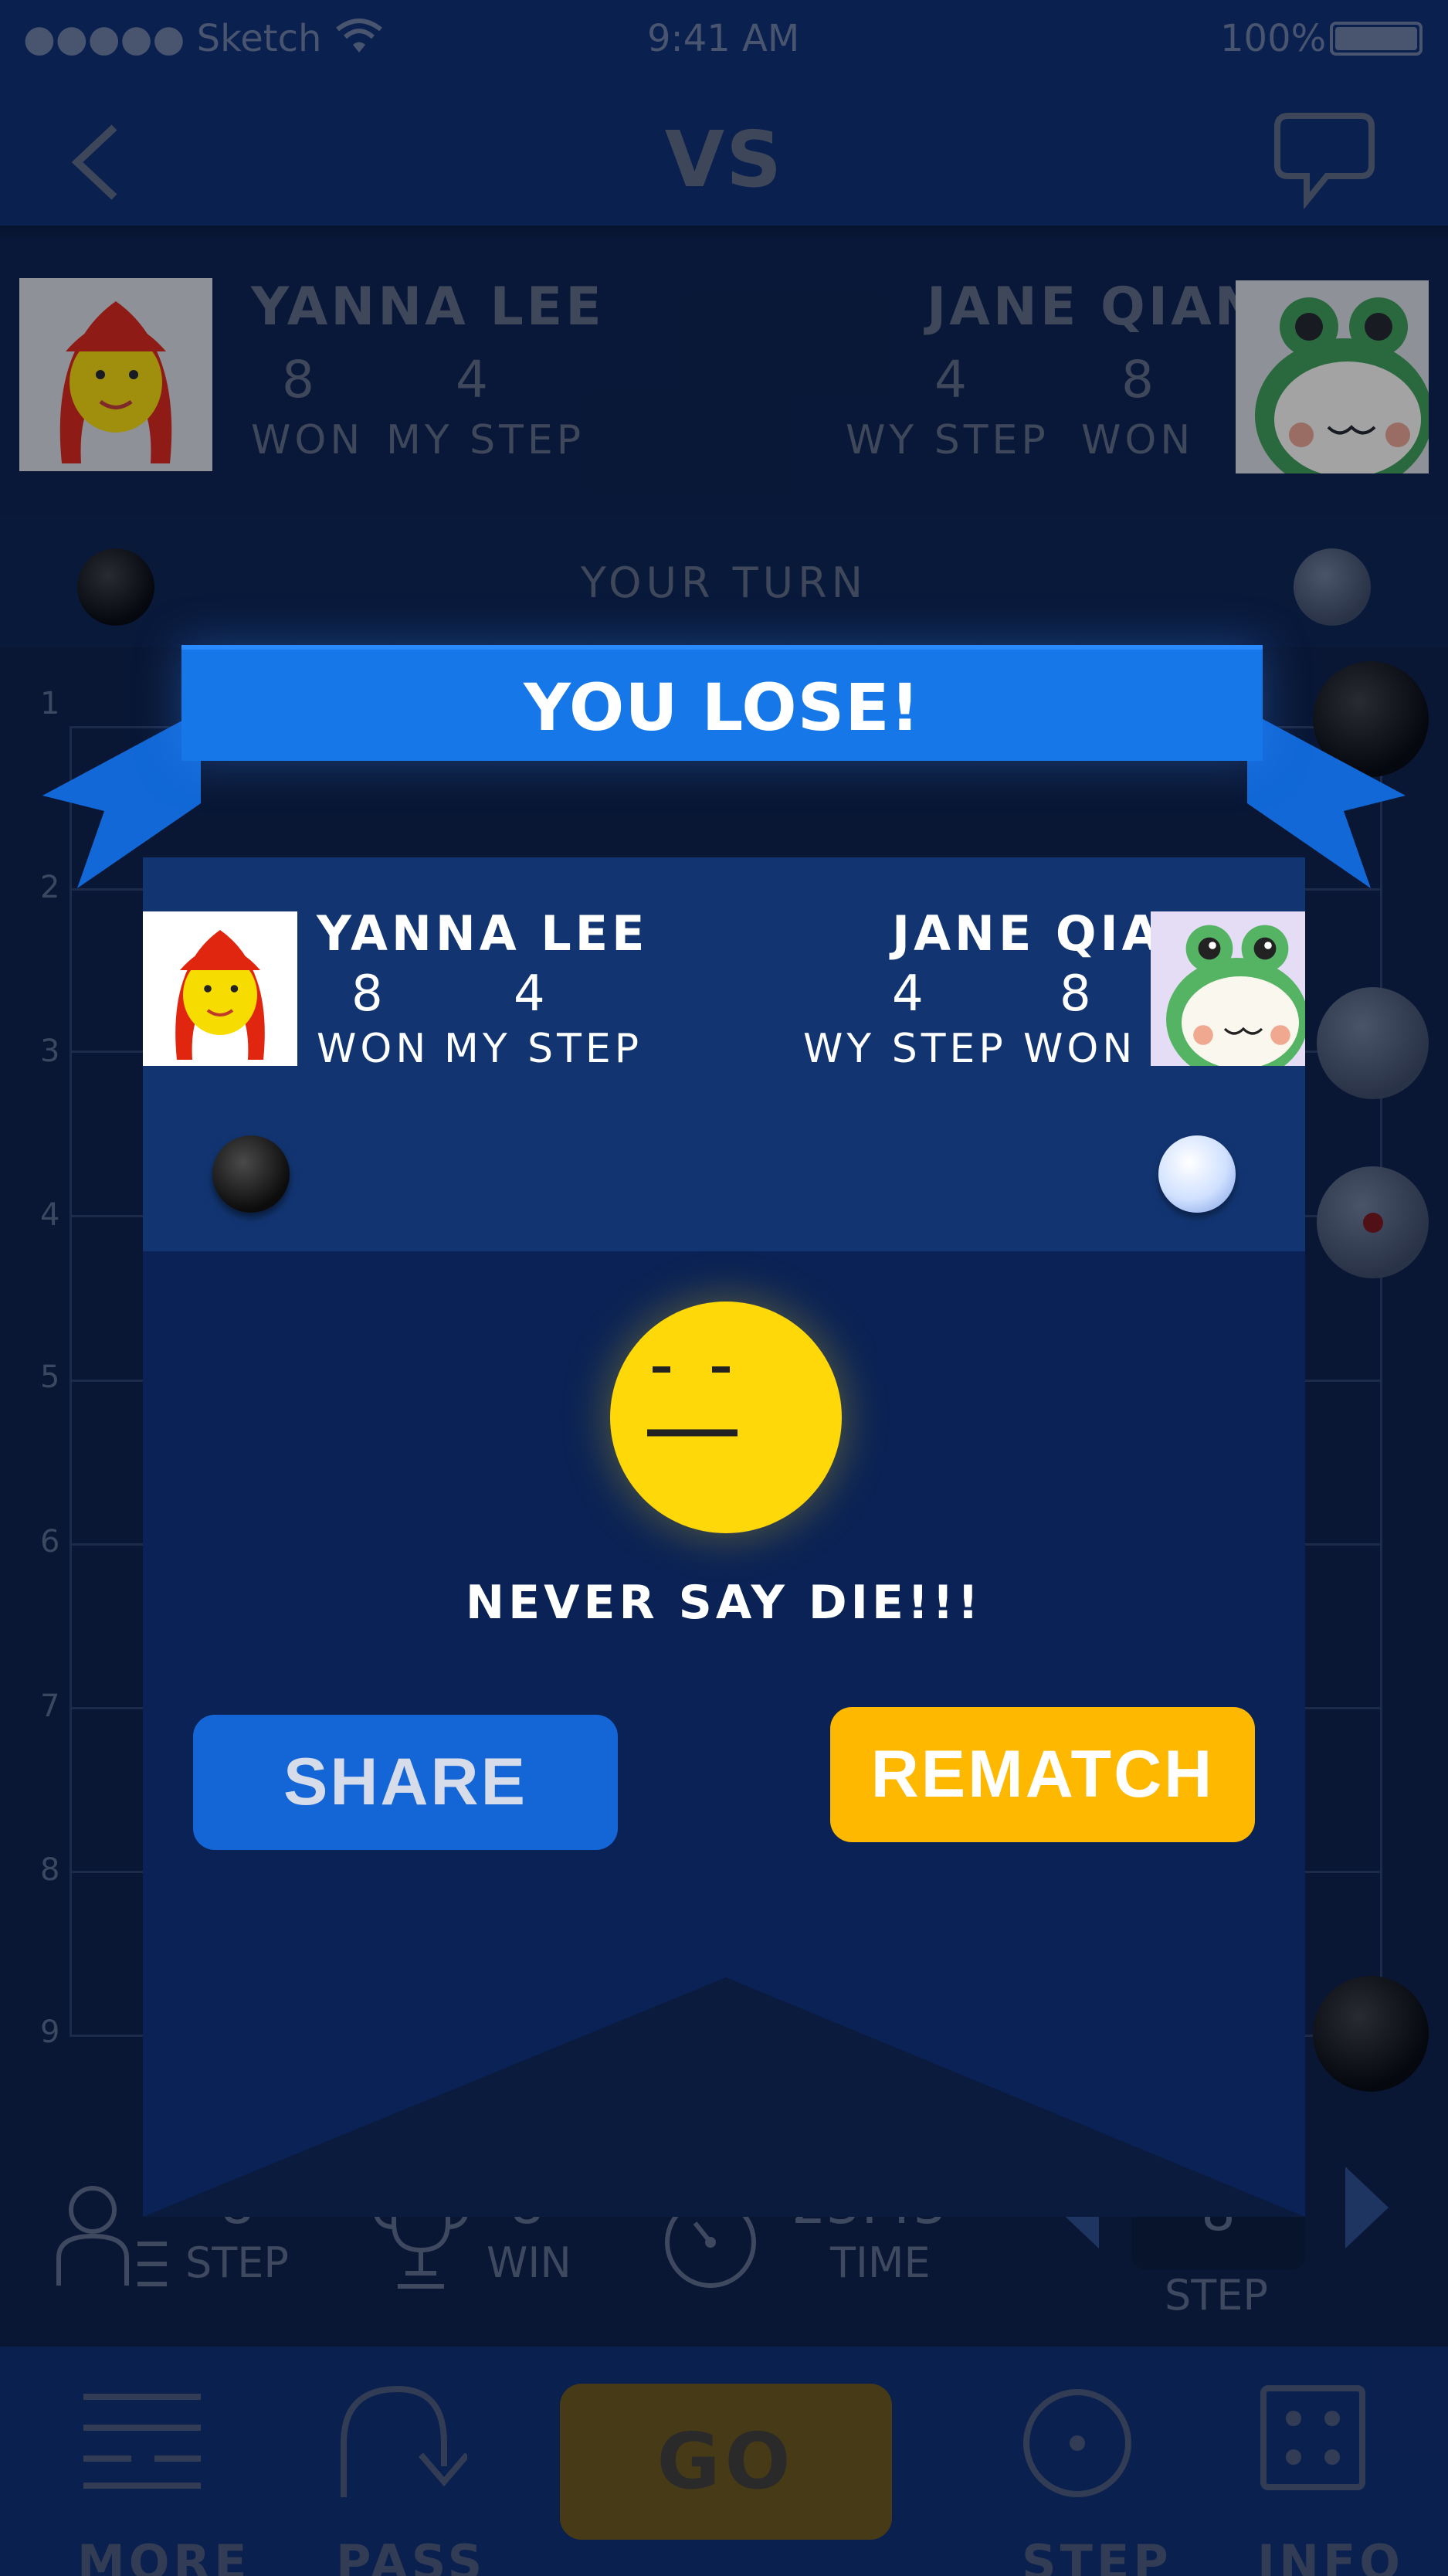  What do you see at coordinates (724, 1603) in the screenshot?
I see `result-message: NEVER SAY DIE!!!` at bounding box center [724, 1603].